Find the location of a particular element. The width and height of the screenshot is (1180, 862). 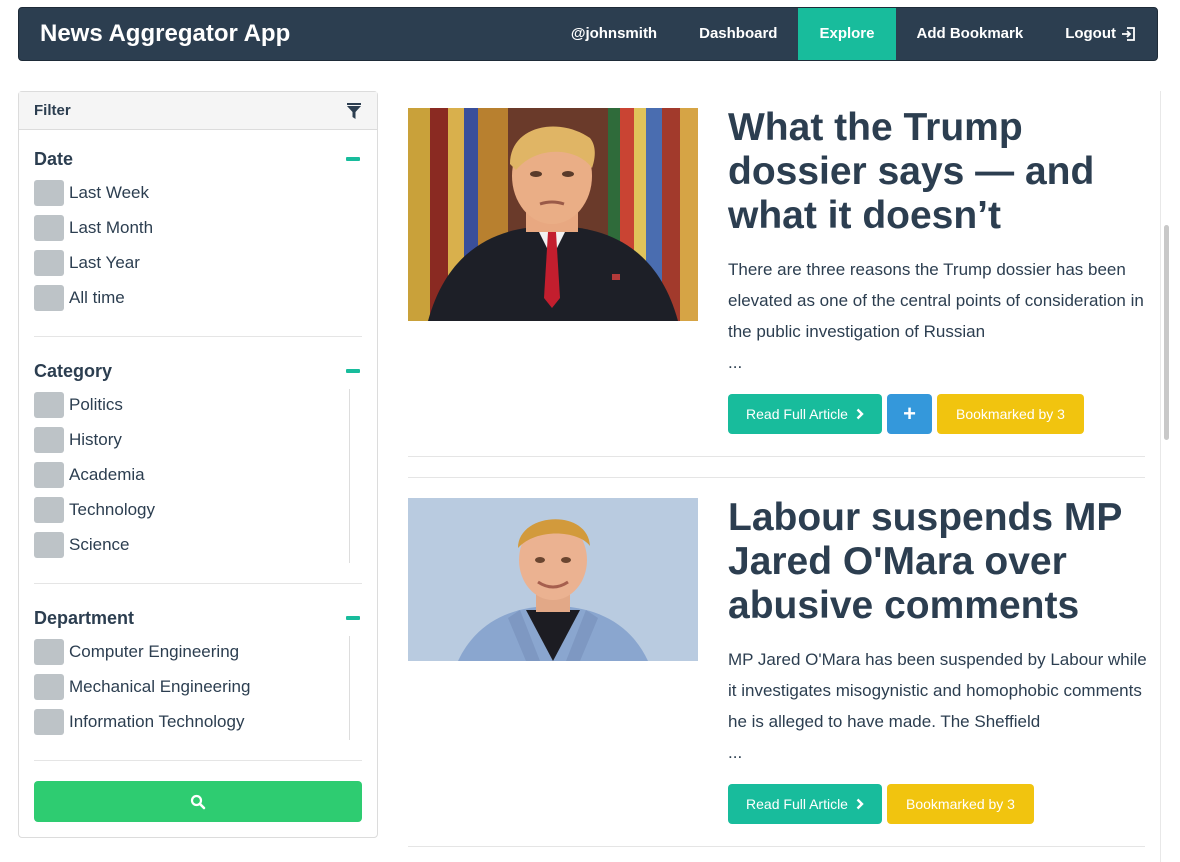

nav-item-label: Explore is located at coordinates (847, 33).